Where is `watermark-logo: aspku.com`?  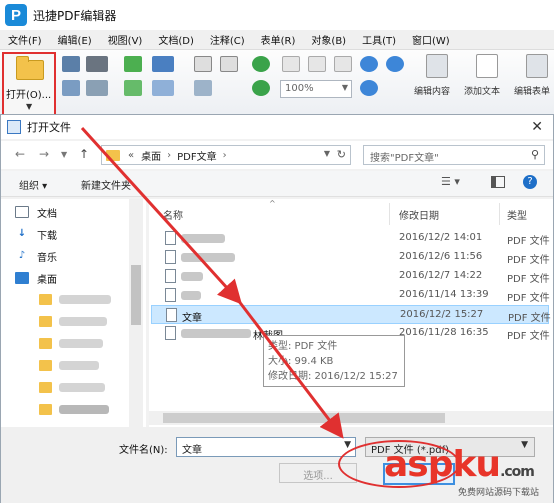 watermark-logo: aspku.com is located at coordinates (459, 464).